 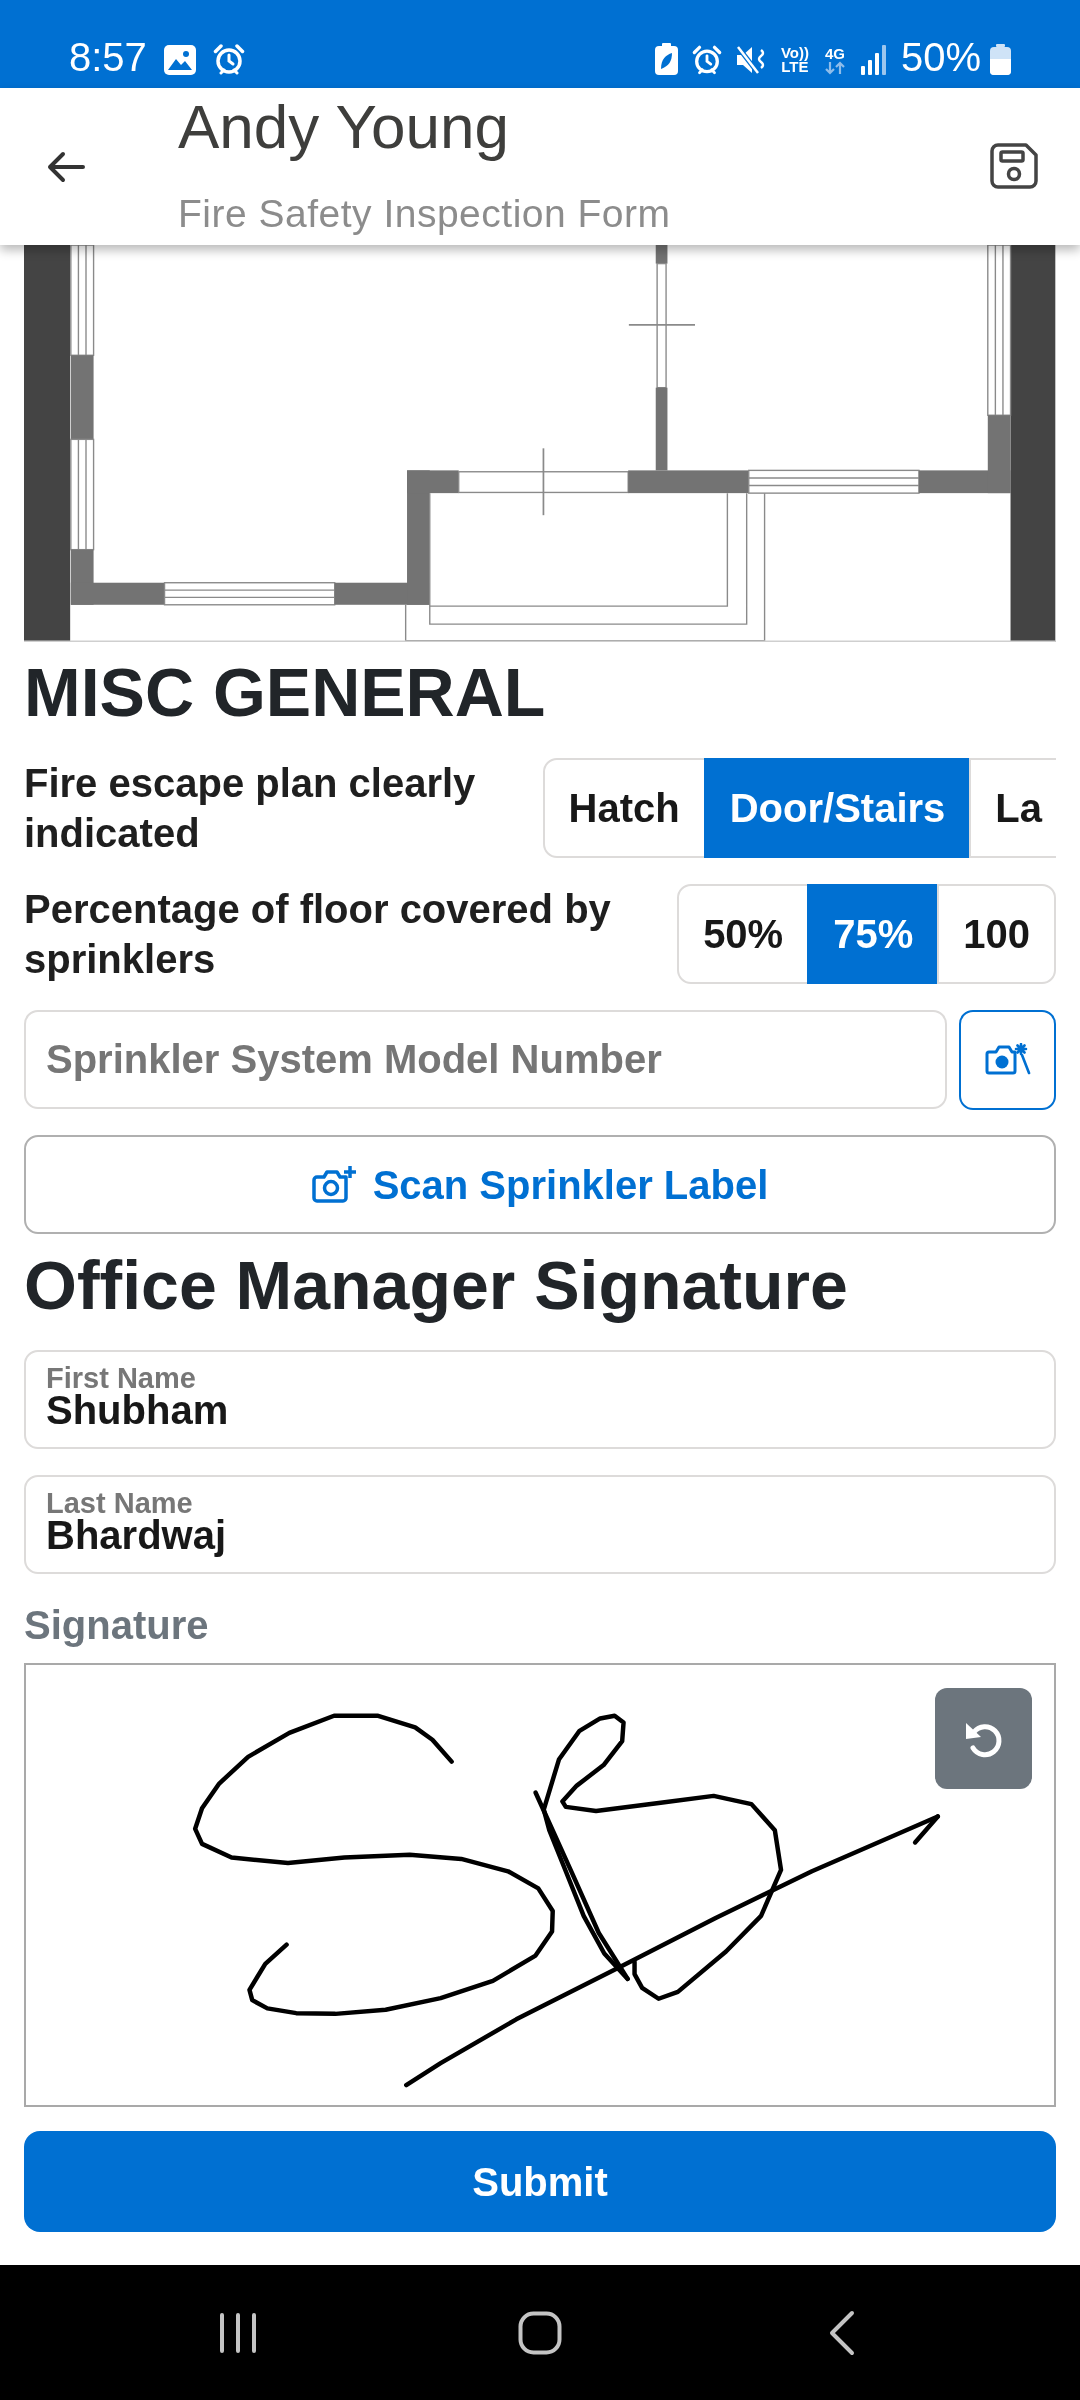 What do you see at coordinates (983, 1738) in the screenshot?
I see `reset-button` at bounding box center [983, 1738].